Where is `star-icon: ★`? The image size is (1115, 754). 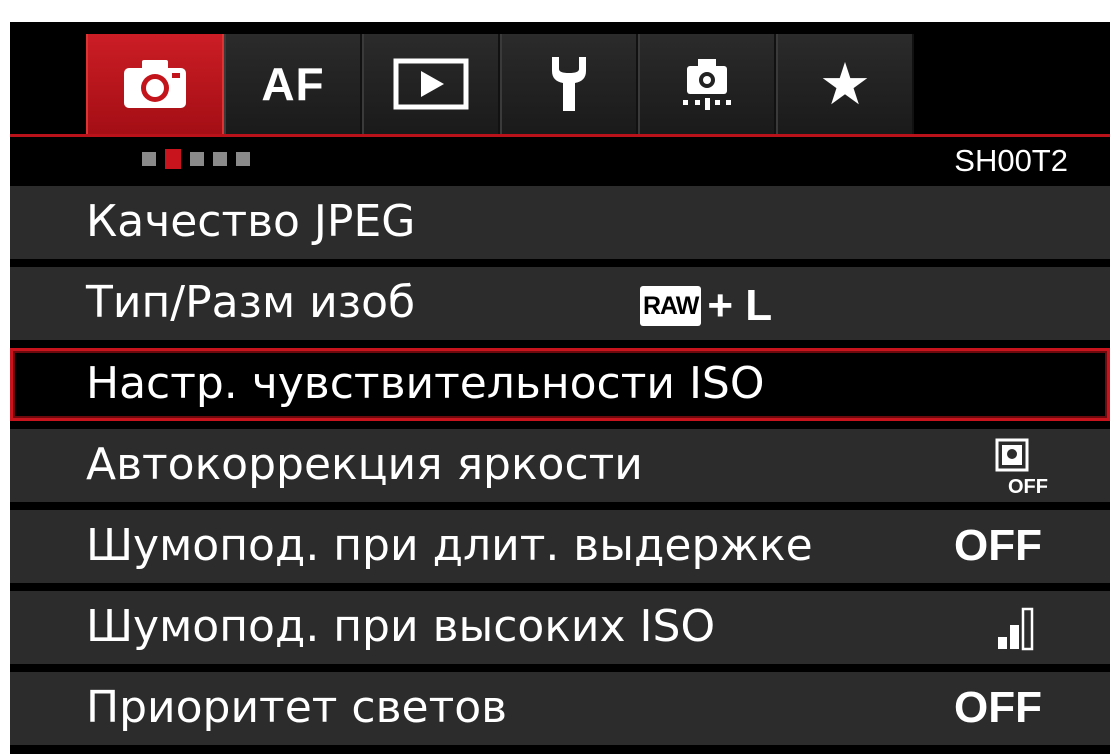
star-icon: ★ is located at coordinates (845, 84).